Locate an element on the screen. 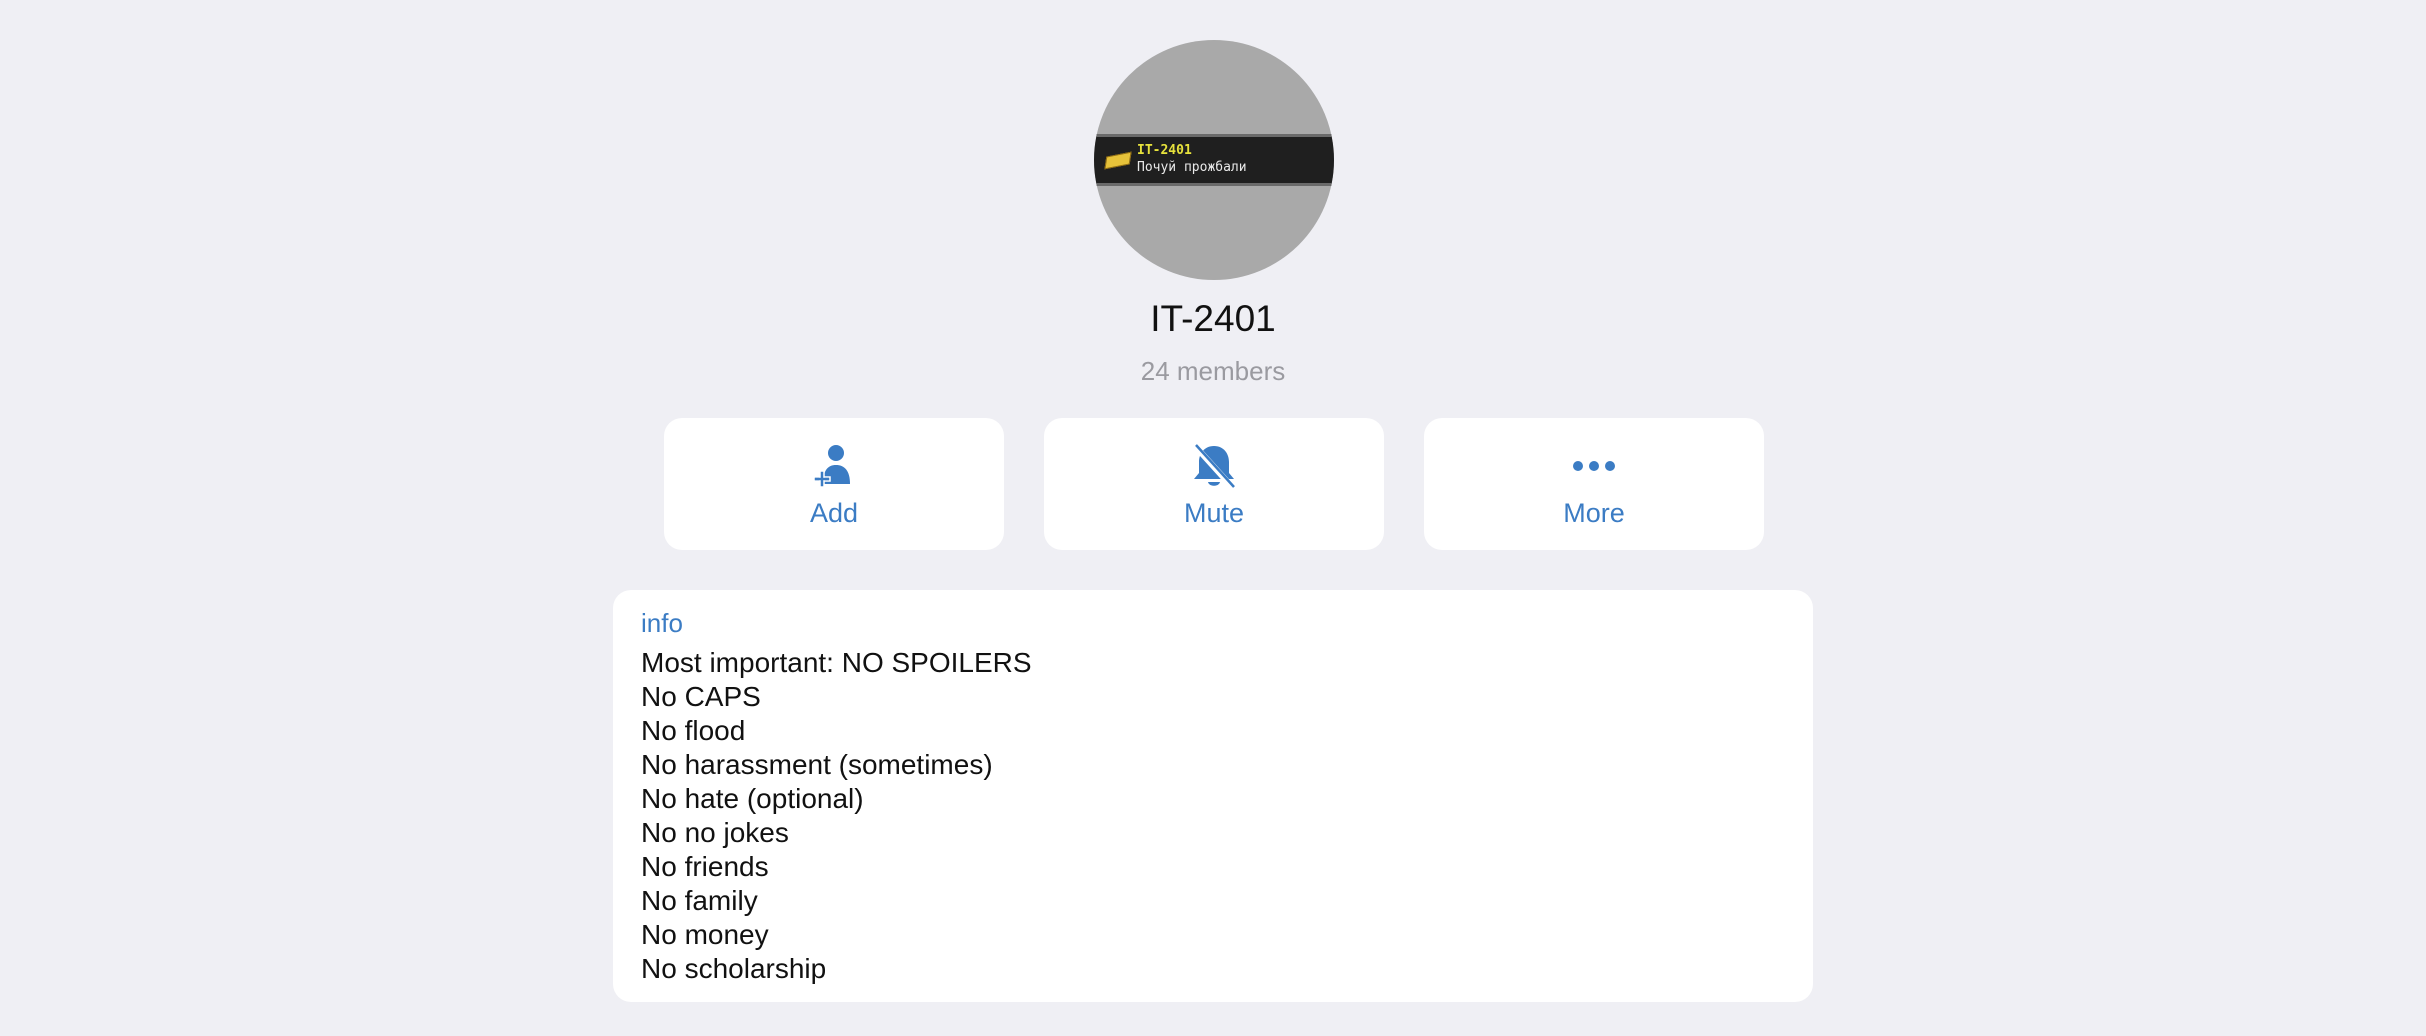 Image resolution: width=2426 pixels, height=1036 pixels. description-line: No CAPS is located at coordinates (701, 696).